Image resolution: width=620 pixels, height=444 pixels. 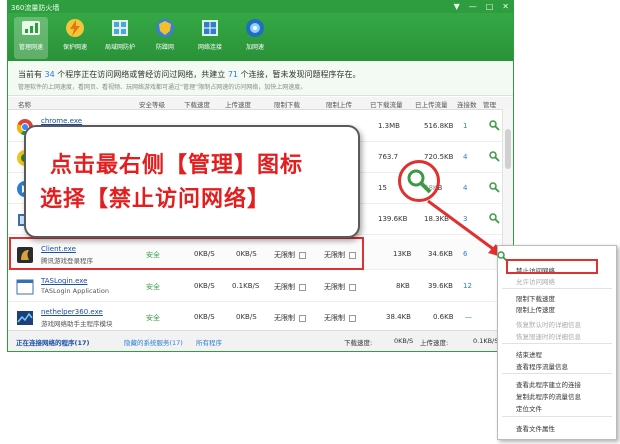 I want to click on scrollbar-thumb, so click(x=508, y=149).